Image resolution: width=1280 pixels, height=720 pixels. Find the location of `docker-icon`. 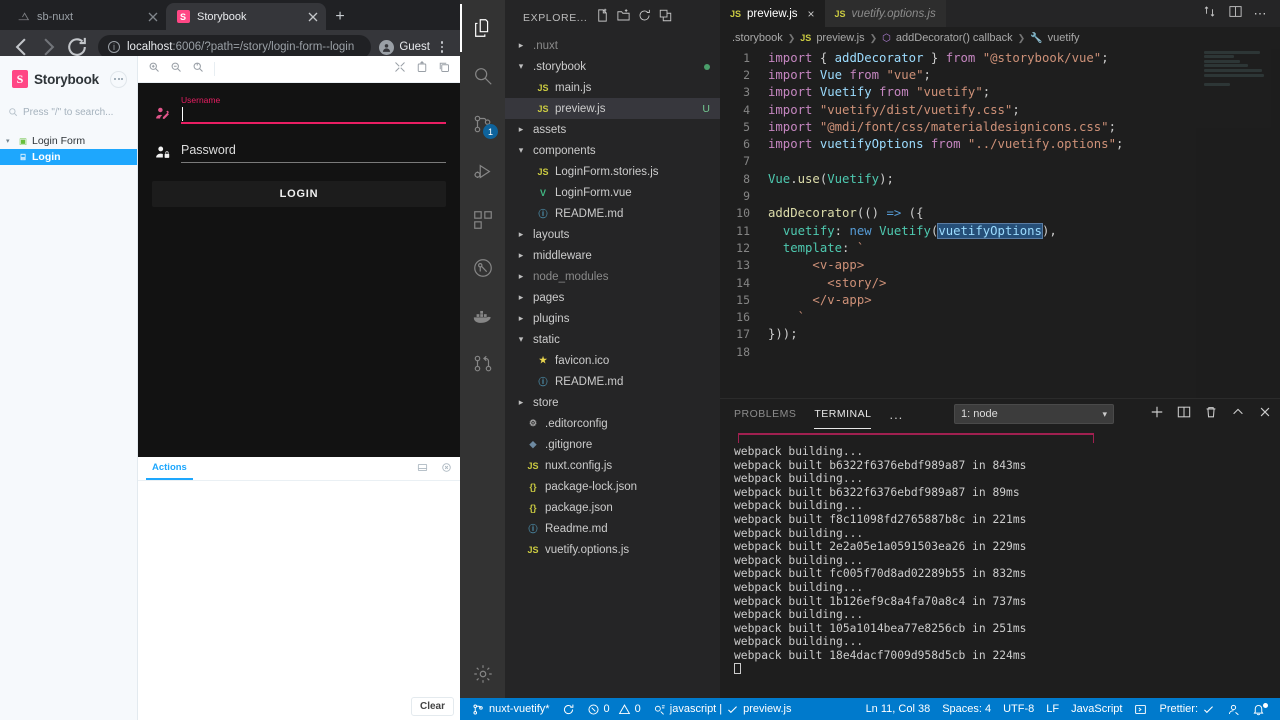

docker-icon is located at coordinates (482, 316).